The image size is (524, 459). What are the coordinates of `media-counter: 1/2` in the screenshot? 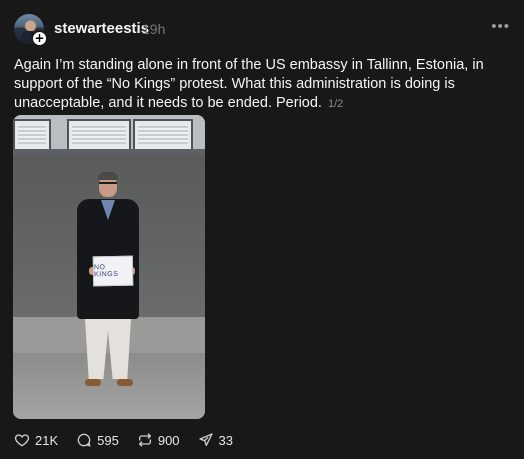 It's located at (335, 104).